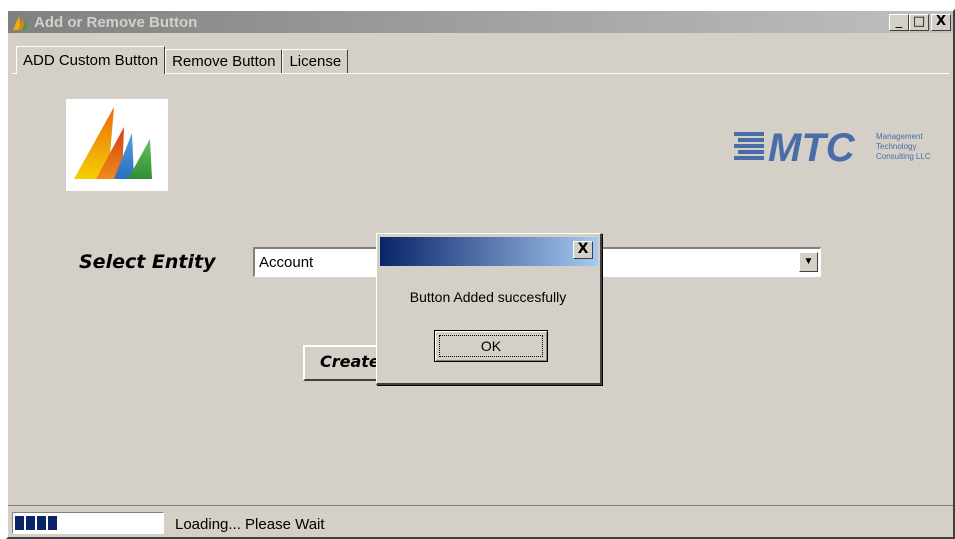  What do you see at coordinates (116, 22) in the screenshot?
I see `window-title: Add or Remove Button` at bounding box center [116, 22].